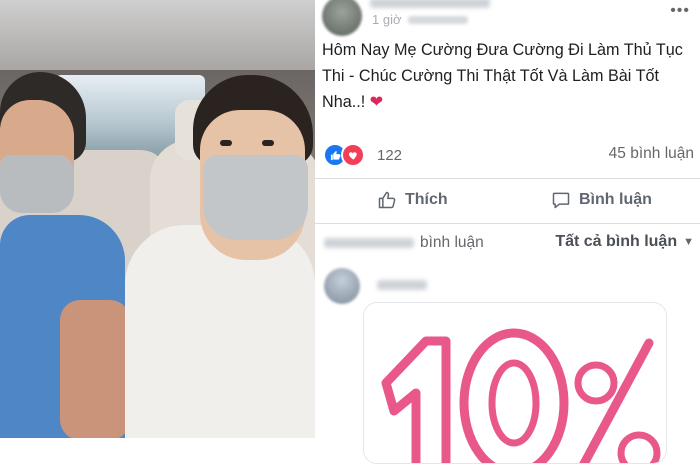 The height and width of the screenshot is (464, 700). What do you see at coordinates (680, 11) in the screenshot?
I see `more-horizontal-icon: •••` at bounding box center [680, 11].